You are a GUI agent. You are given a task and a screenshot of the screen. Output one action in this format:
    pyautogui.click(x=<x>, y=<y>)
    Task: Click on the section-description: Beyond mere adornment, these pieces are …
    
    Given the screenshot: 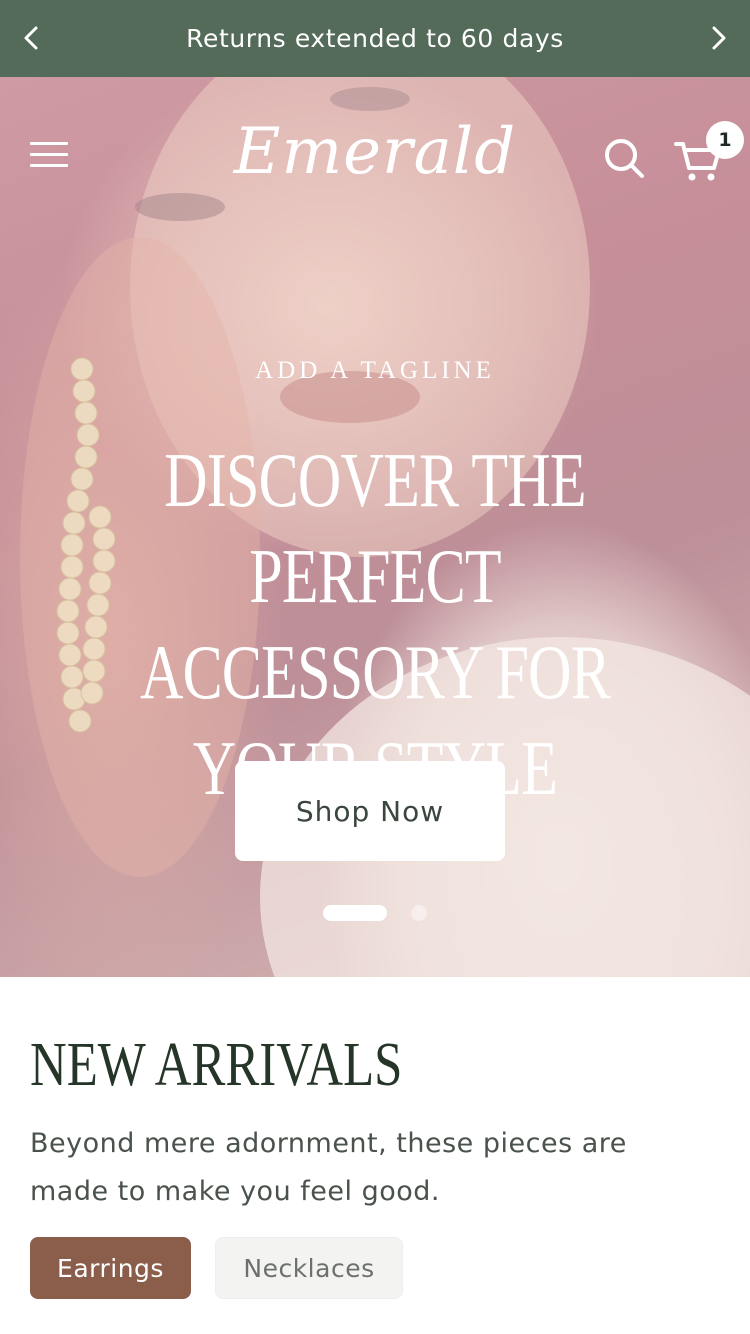 What is the action you would take?
    pyautogui.click(x=328, y=1167)
    